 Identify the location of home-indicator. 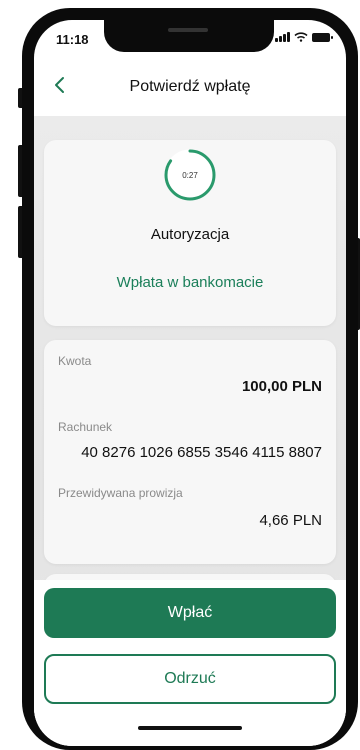
(190, 728).